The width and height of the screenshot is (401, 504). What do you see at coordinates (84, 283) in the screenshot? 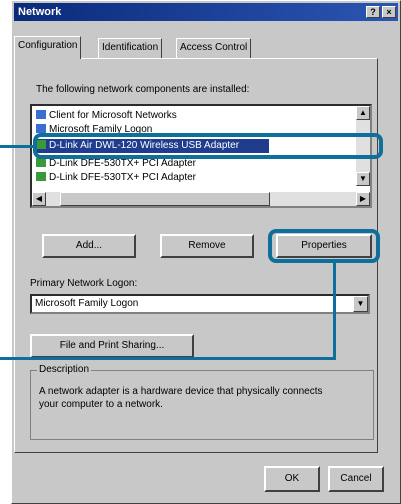
I see `primary-logon-label: Primary Network Logon:` at bounding box center [84, 283].